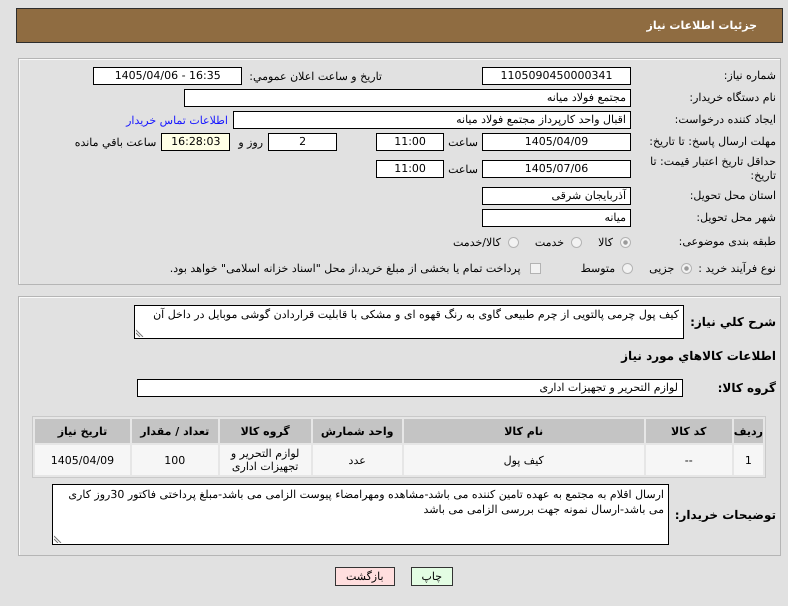 The image size is (788, 606). What do you see at coordinates (195, 142) in the screenshot?
I see `remaining-time-field: 16:28:03` at bounding box center [195, 142].